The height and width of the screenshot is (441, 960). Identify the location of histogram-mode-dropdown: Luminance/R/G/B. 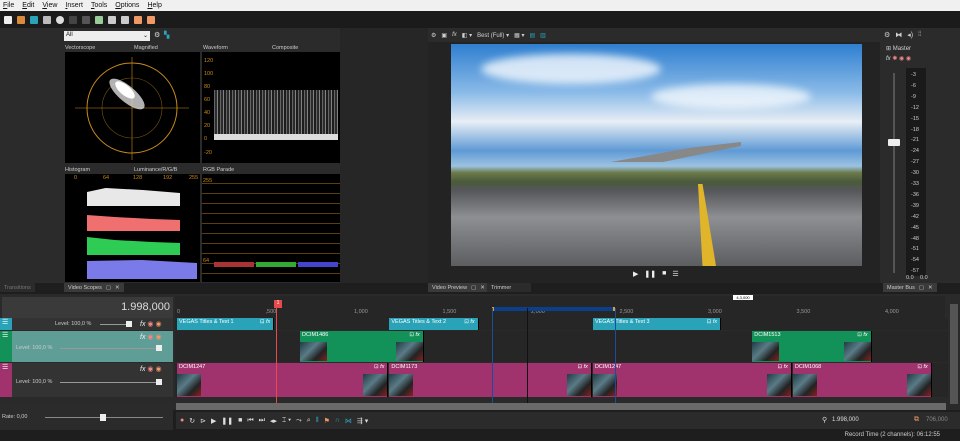
(155, 170).